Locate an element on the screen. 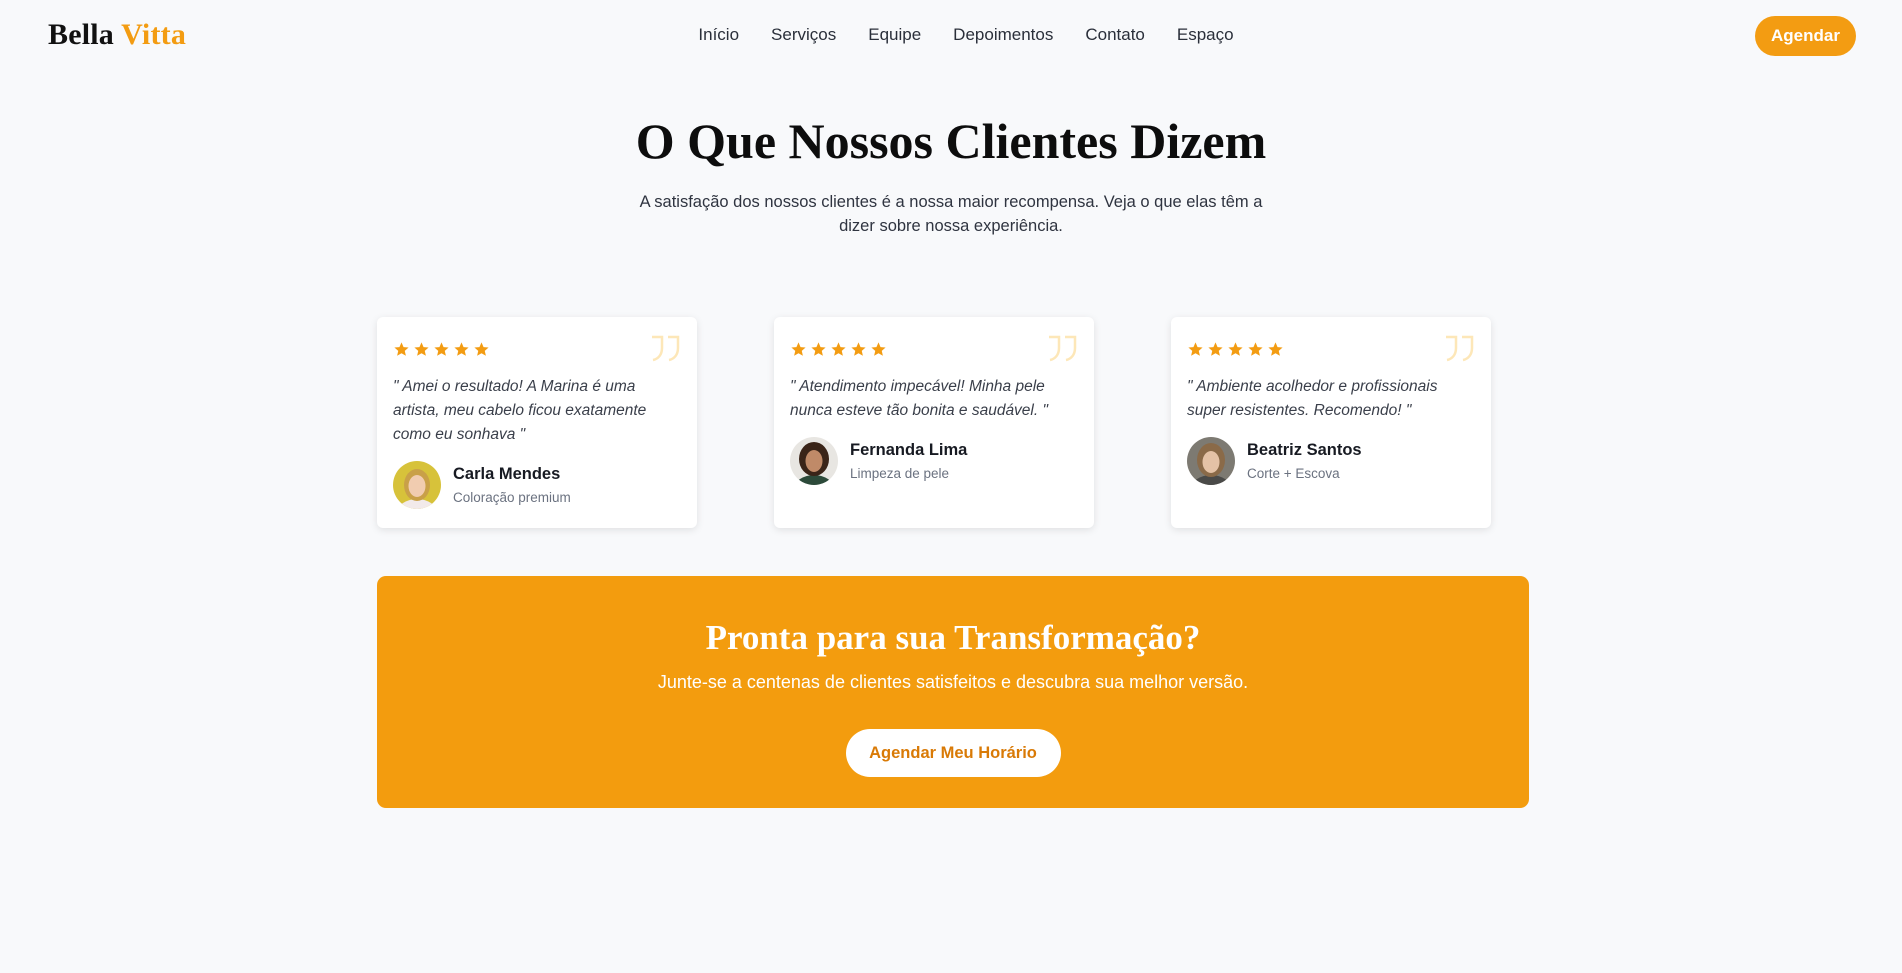  testimonial-author: Carla Mendes Coloração premium is located at coordinates (537, 485).